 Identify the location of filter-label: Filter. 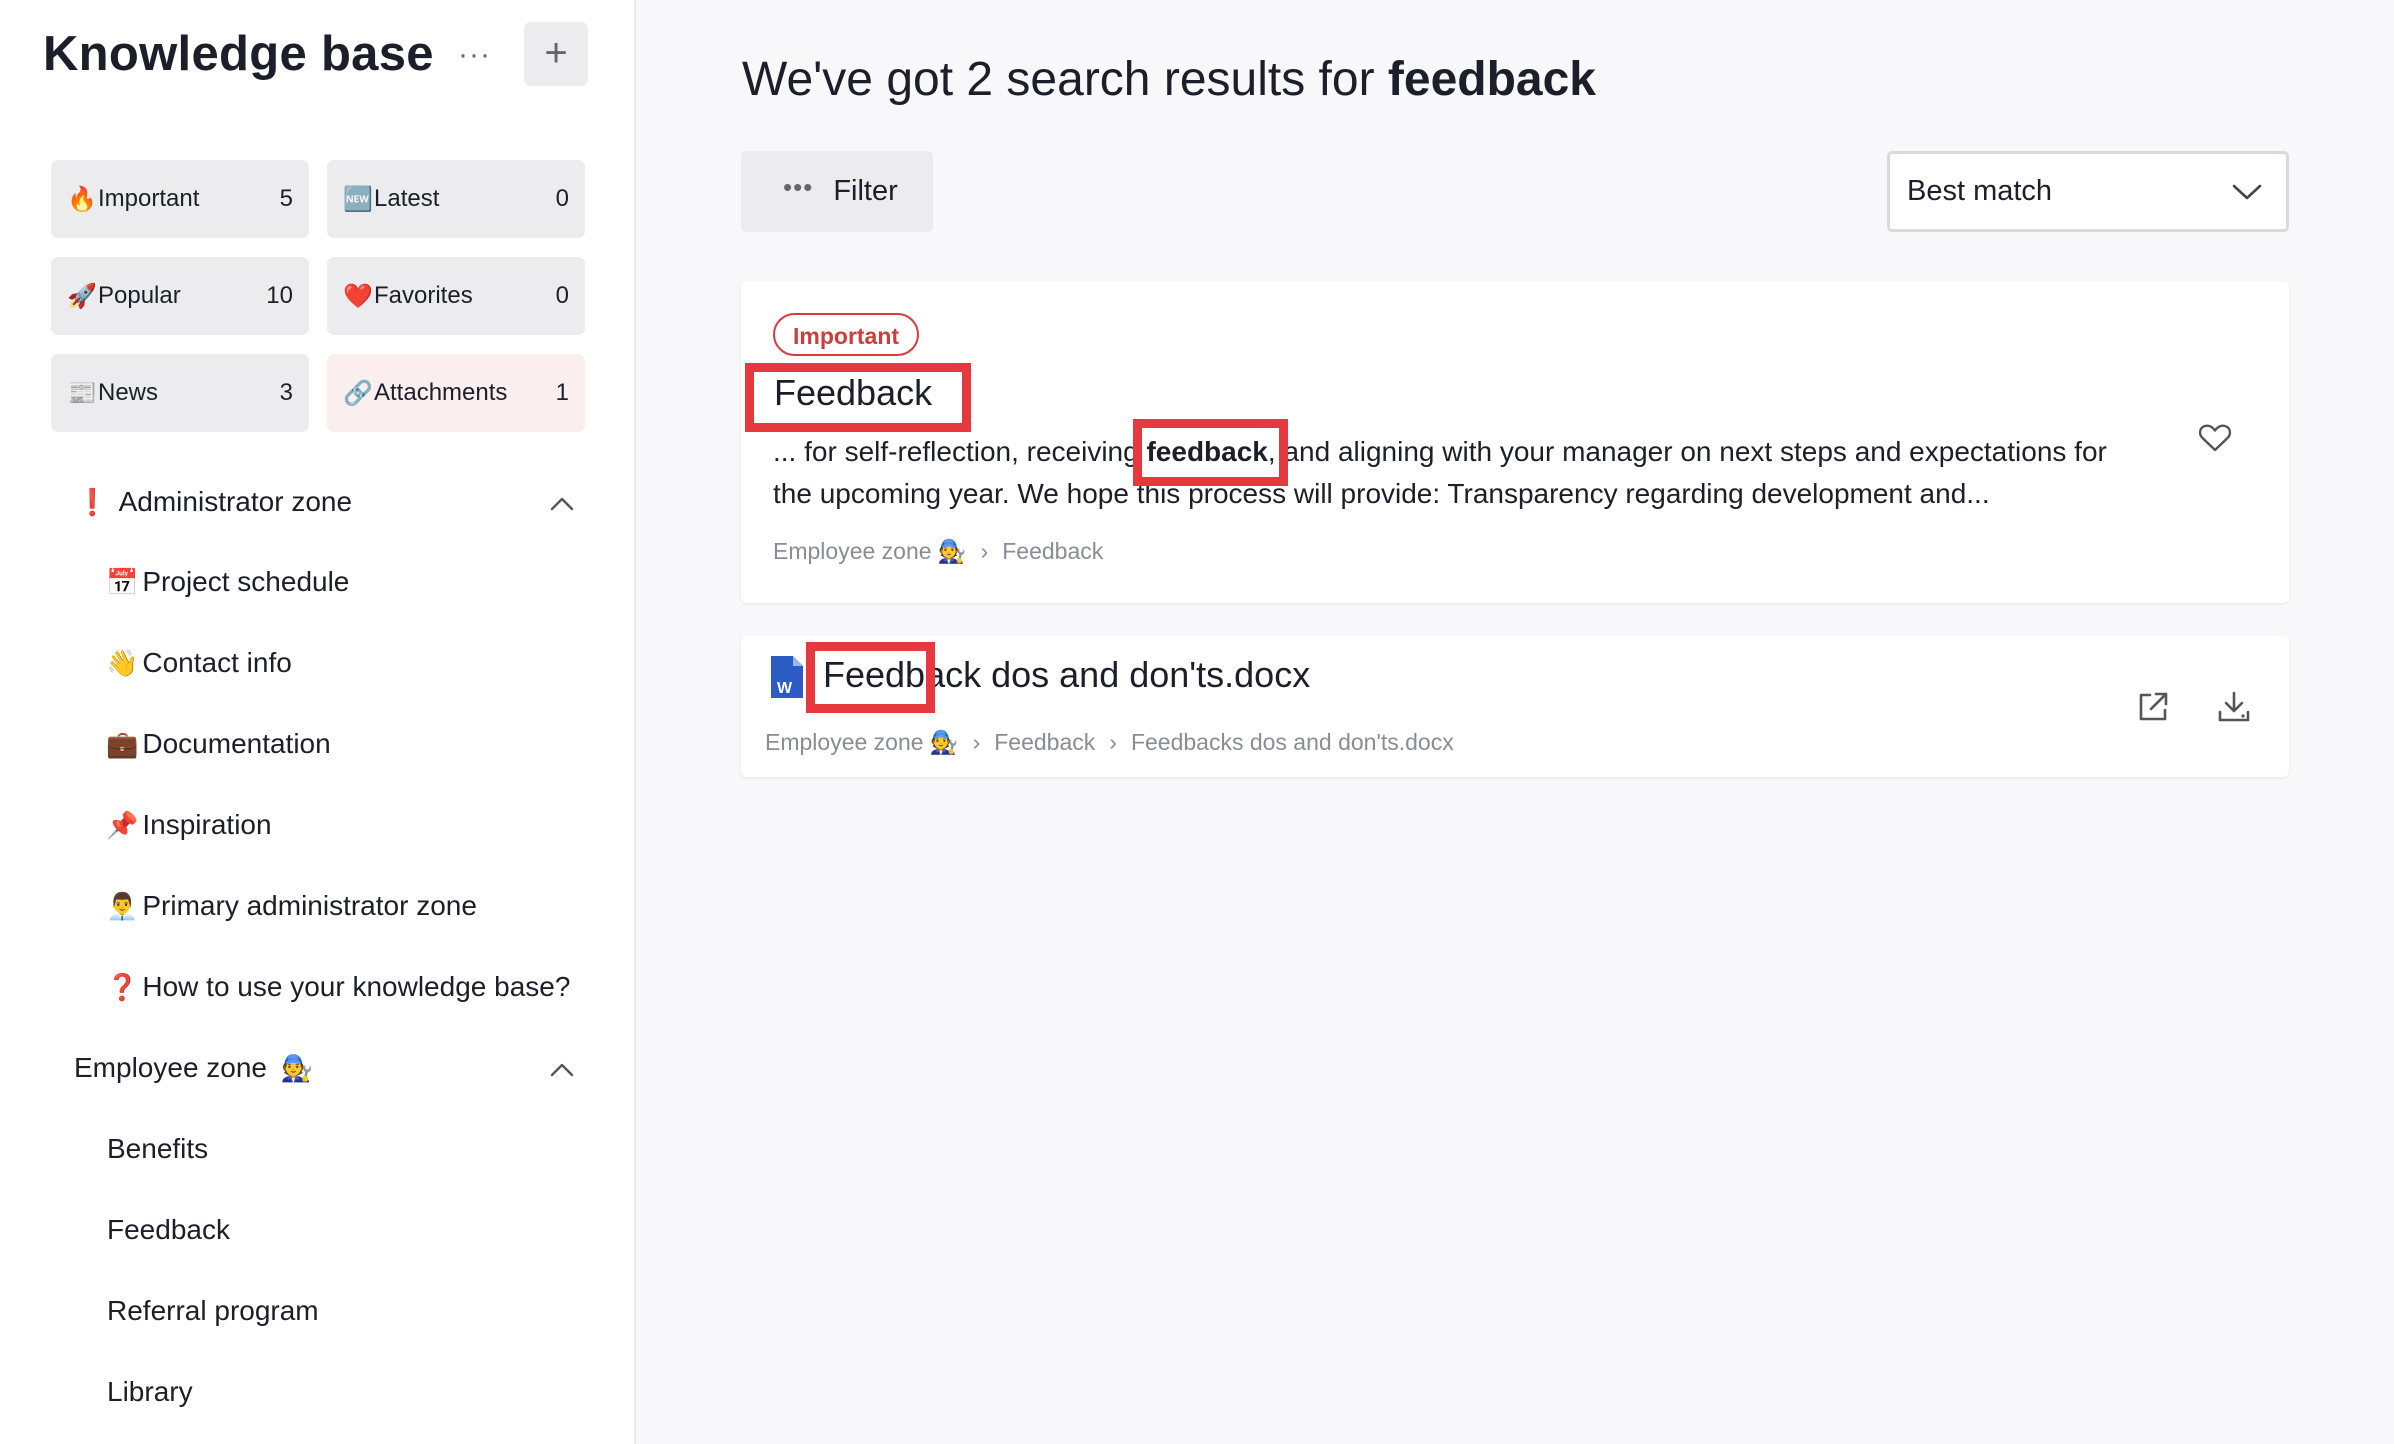
(865, 191).